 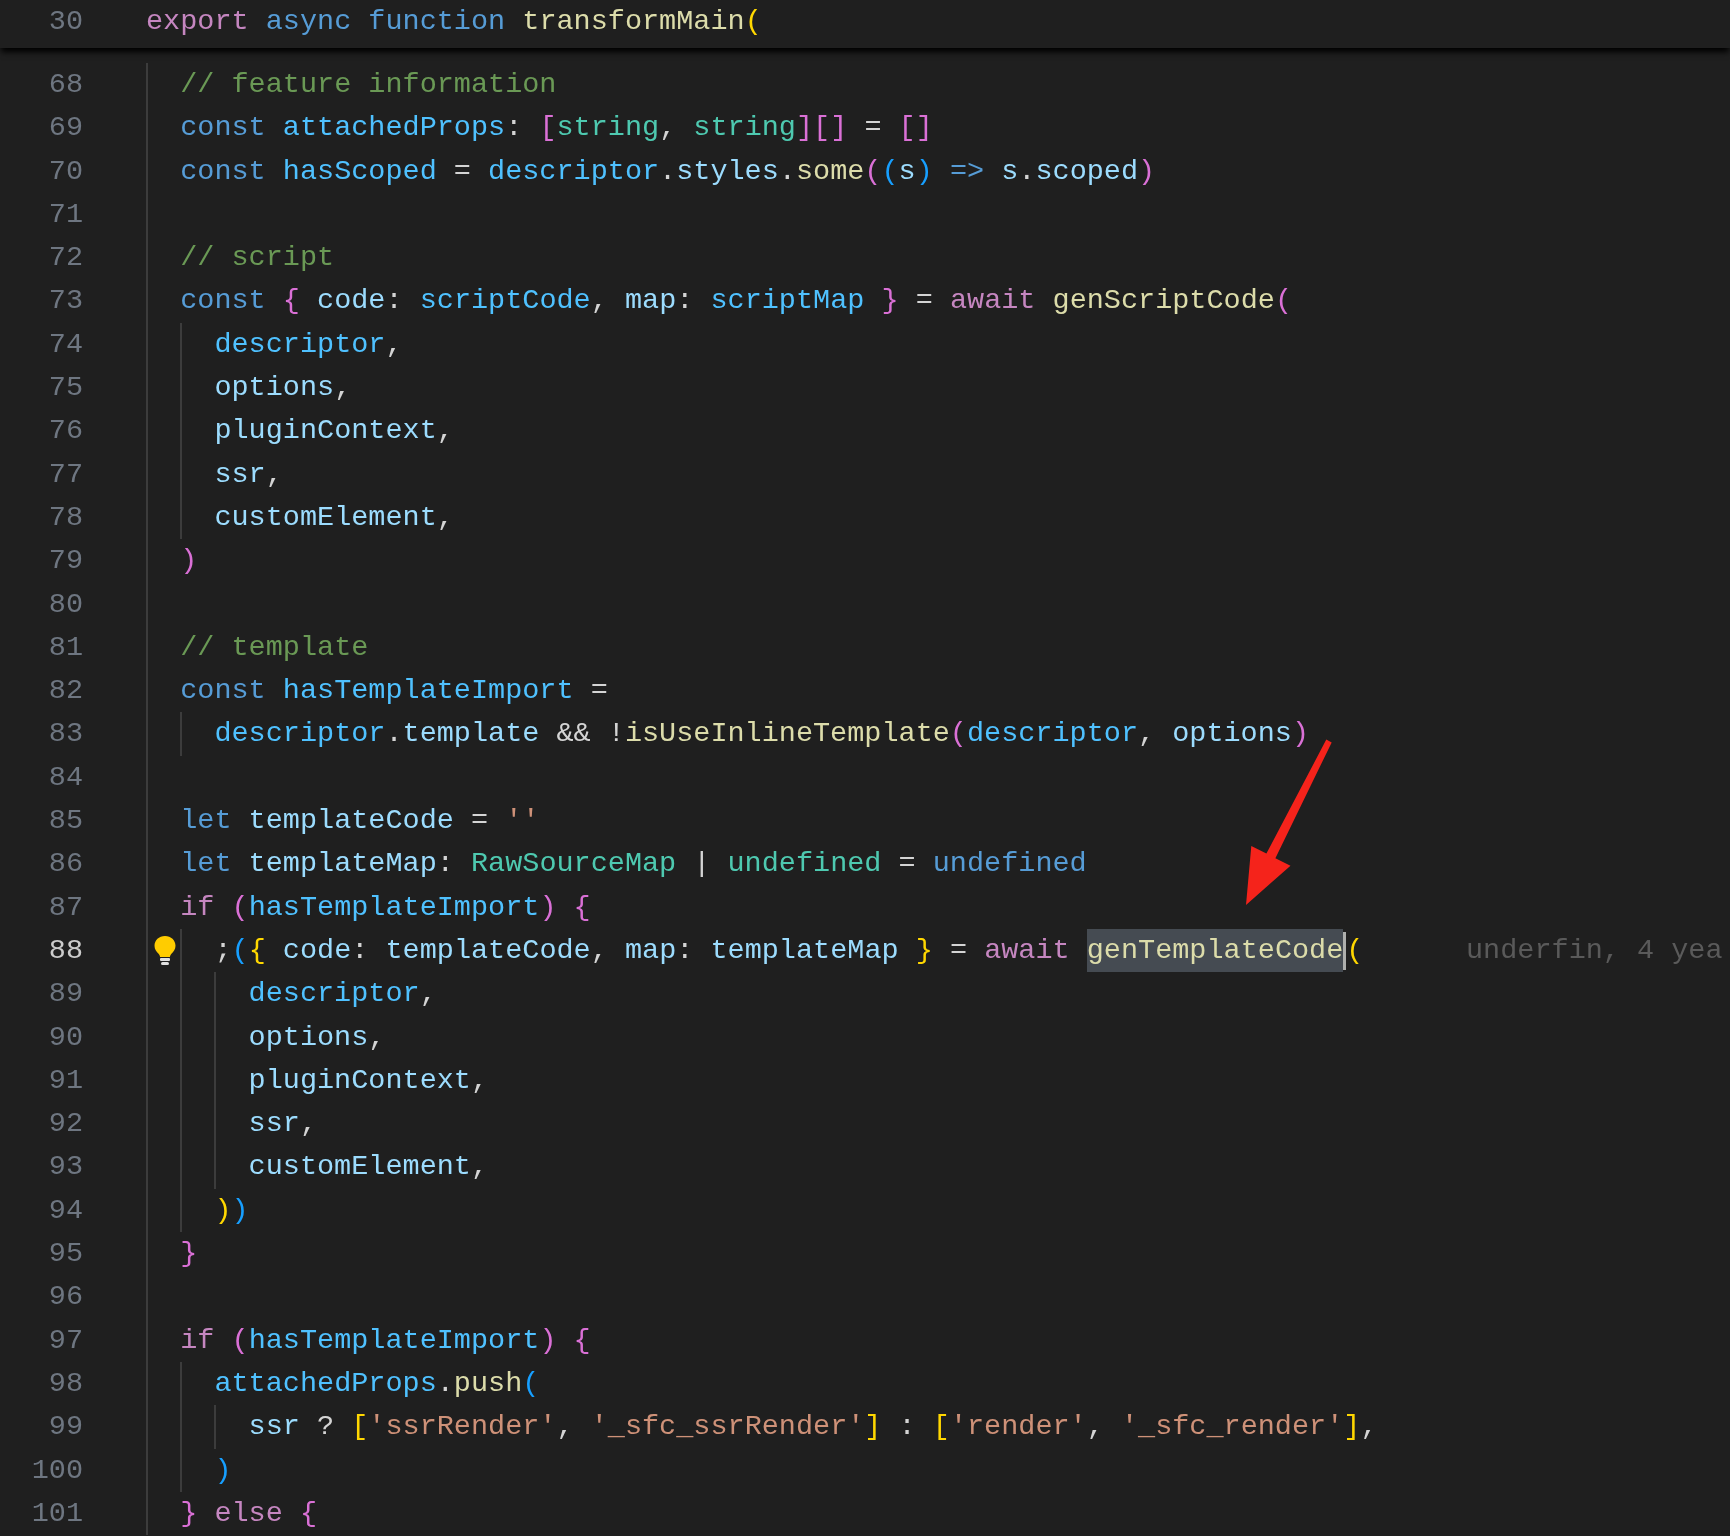 What do you see at coordinates (368, 85) in the screenshot?
I see `code-line: // feature information` at bounding box center [368, 85].